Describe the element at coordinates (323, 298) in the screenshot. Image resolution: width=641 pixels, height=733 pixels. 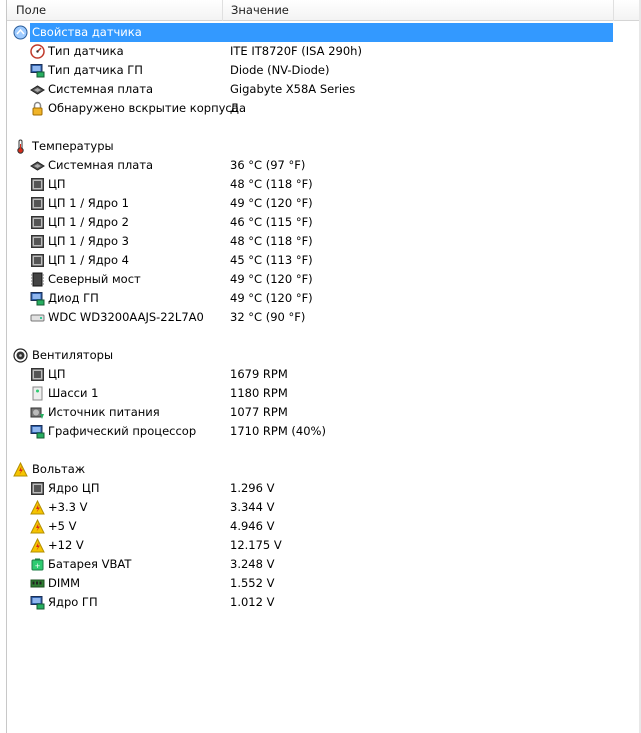
I see `sensor-row: Диод ГП 49 °C (120 °F)` at that location.